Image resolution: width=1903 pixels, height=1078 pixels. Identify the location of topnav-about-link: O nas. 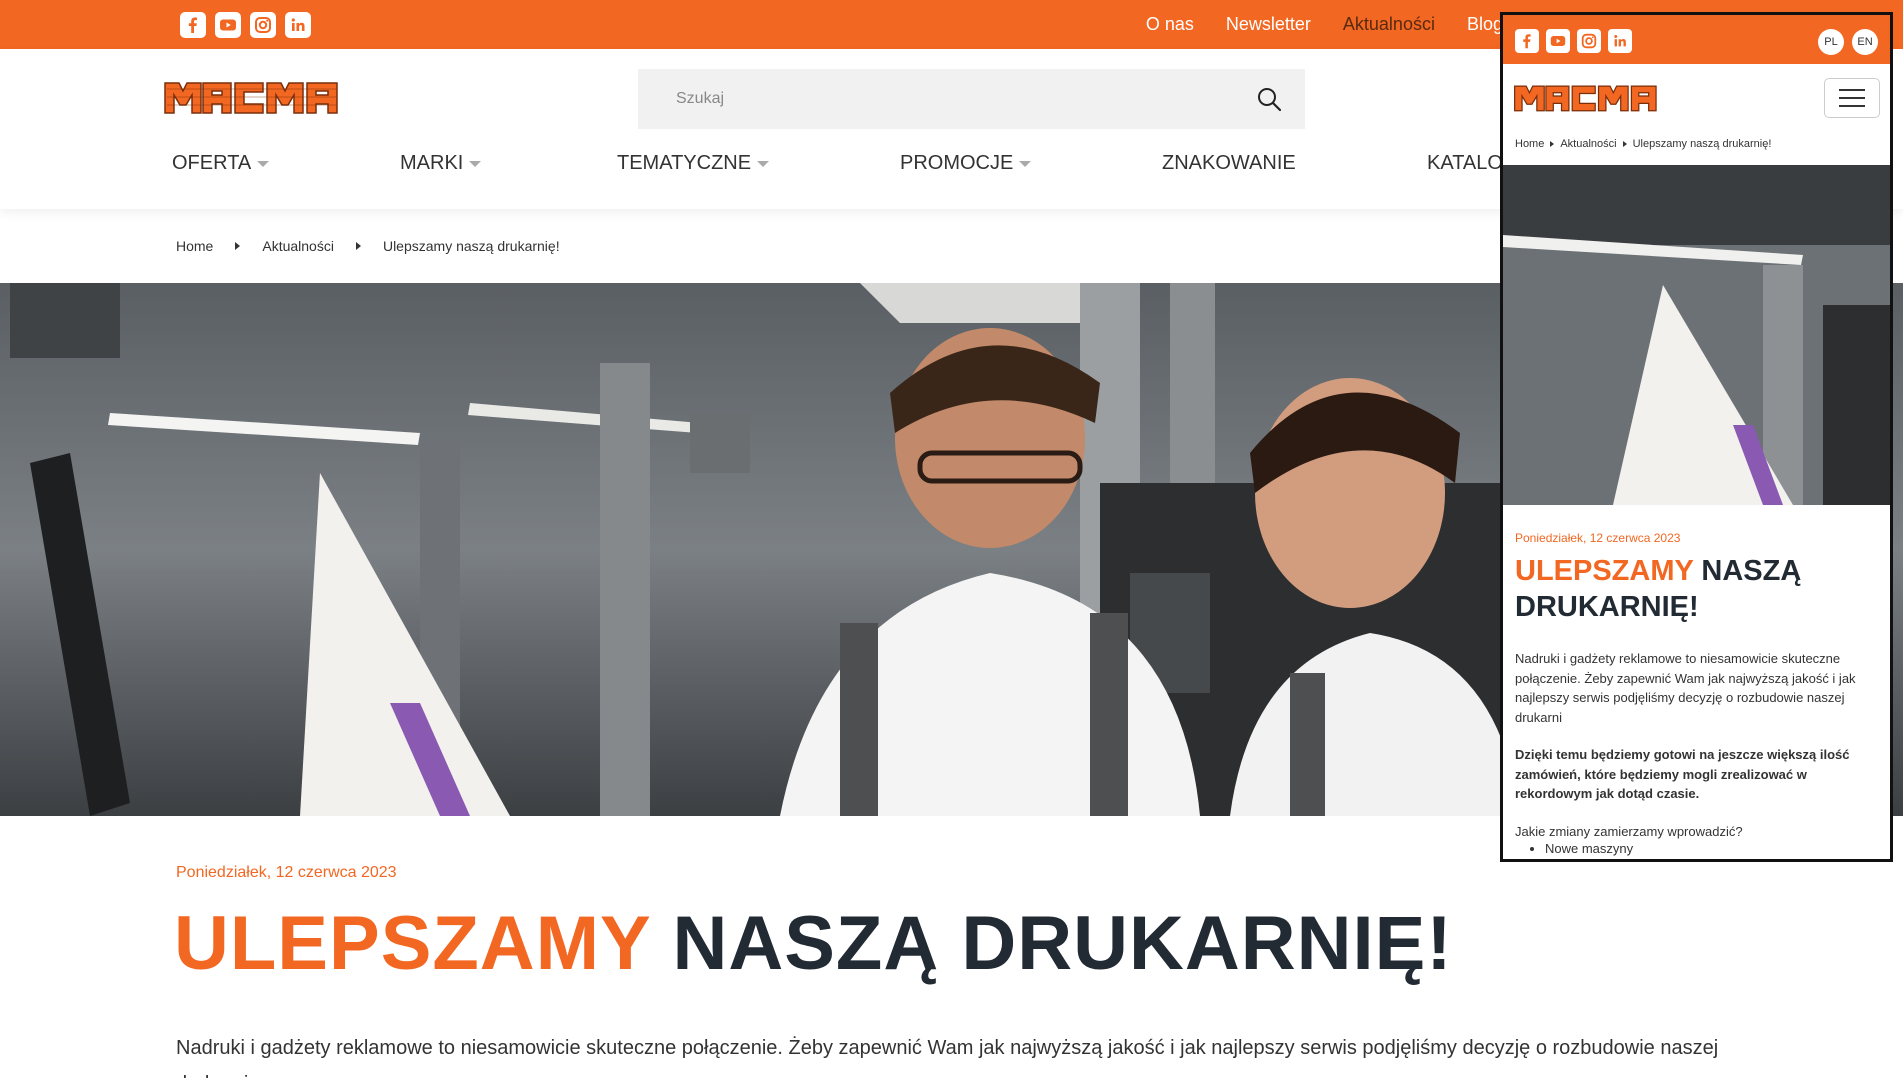
(1170, 24).